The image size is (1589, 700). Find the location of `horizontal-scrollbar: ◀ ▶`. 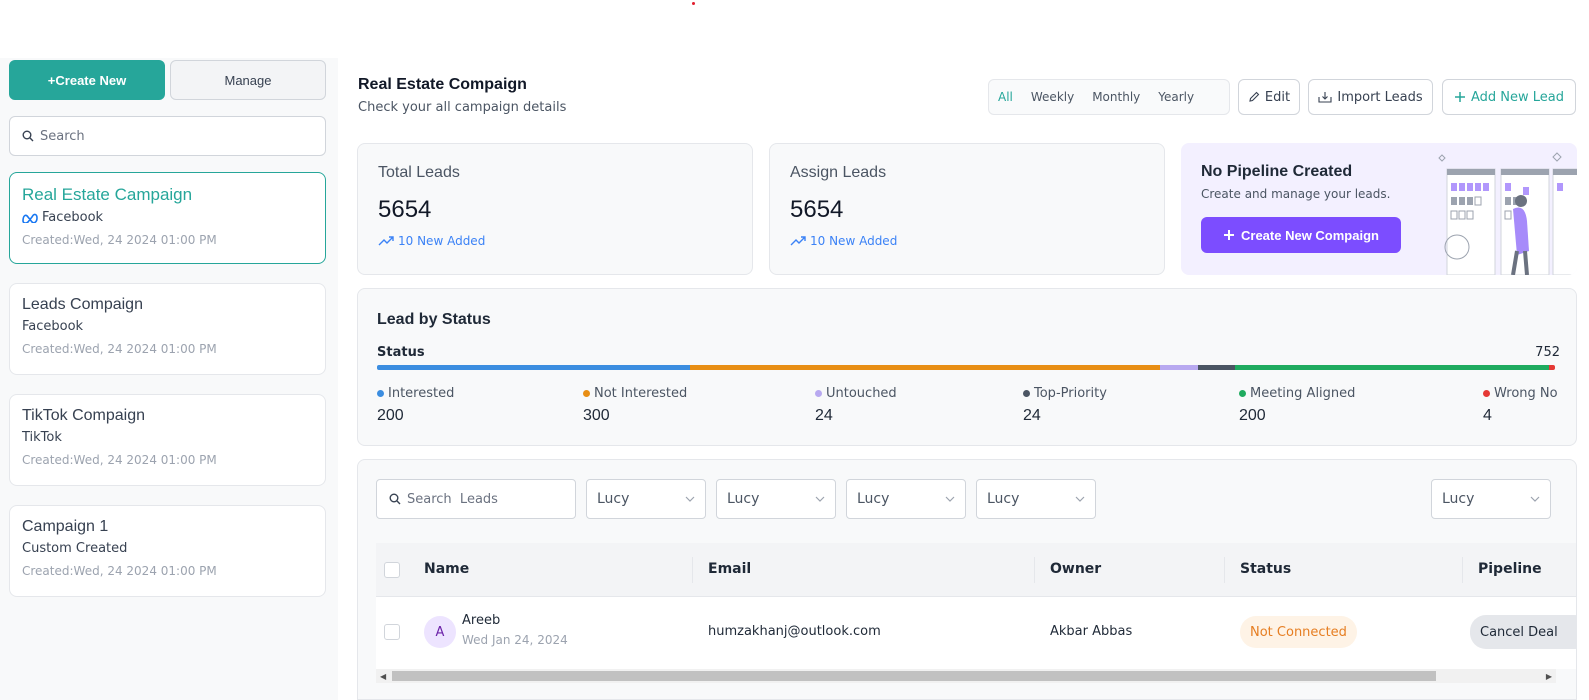

horizontal-scrollbar: ◀ ▶ is located at coordinates (966, 676).